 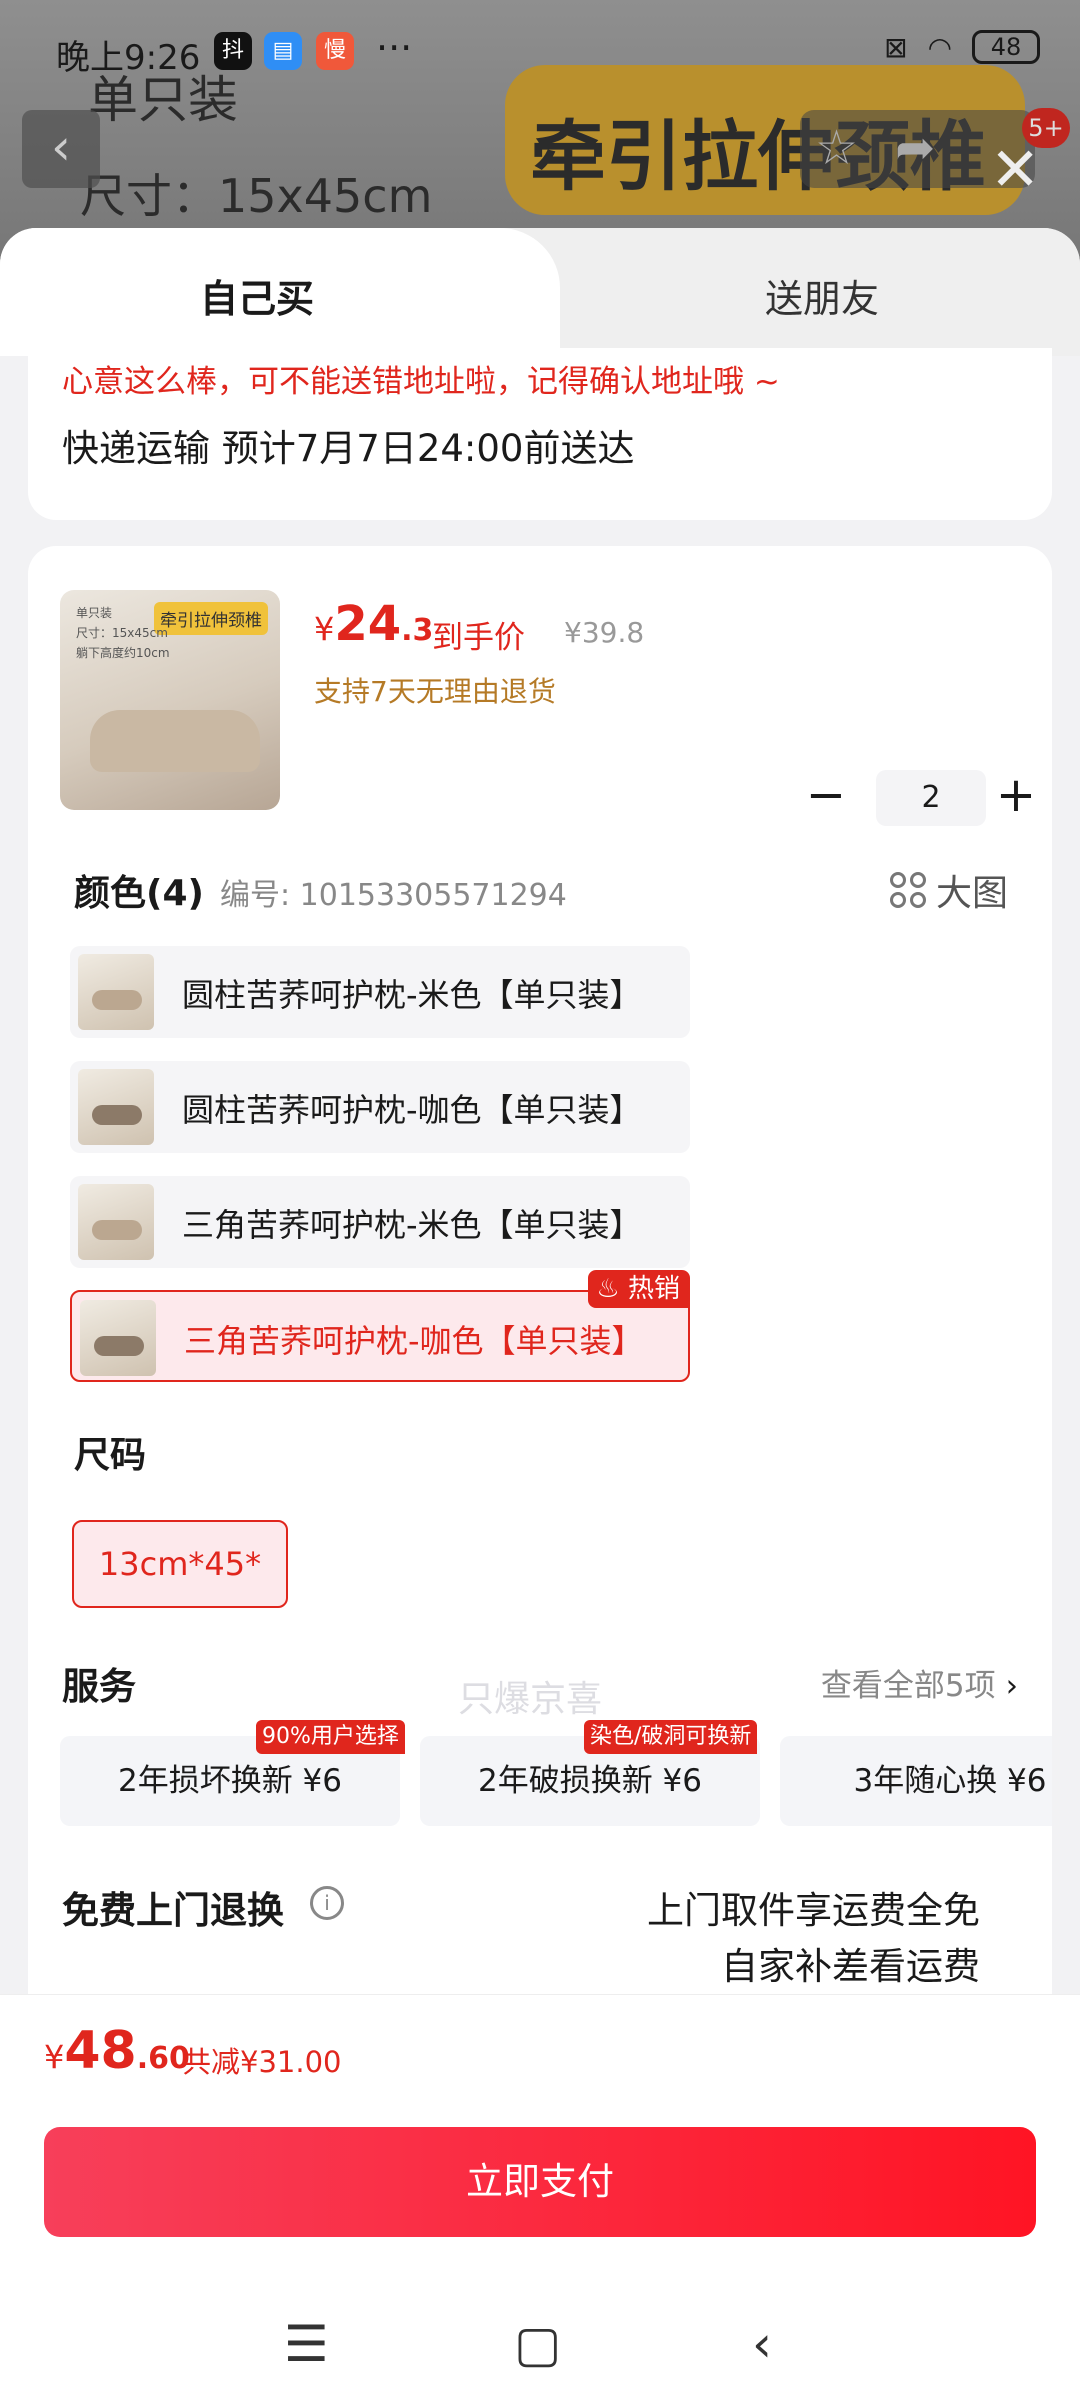 What do you see at coordinates (335, 51) in the screenshot?
I see `app-icon: 慢` at bounding box center [335, 51].